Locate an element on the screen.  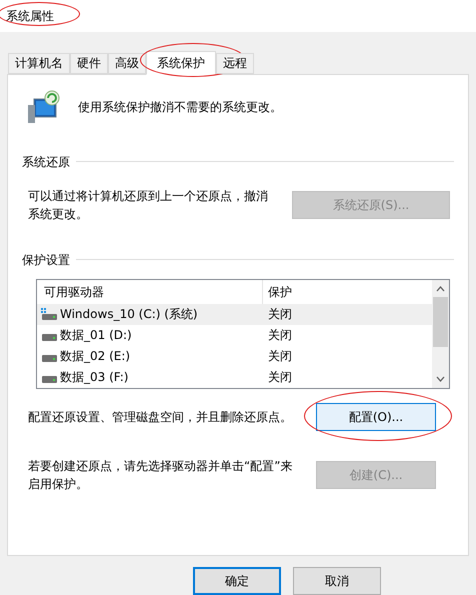
tab: 计算机名 is located at coordinates (39, 63).